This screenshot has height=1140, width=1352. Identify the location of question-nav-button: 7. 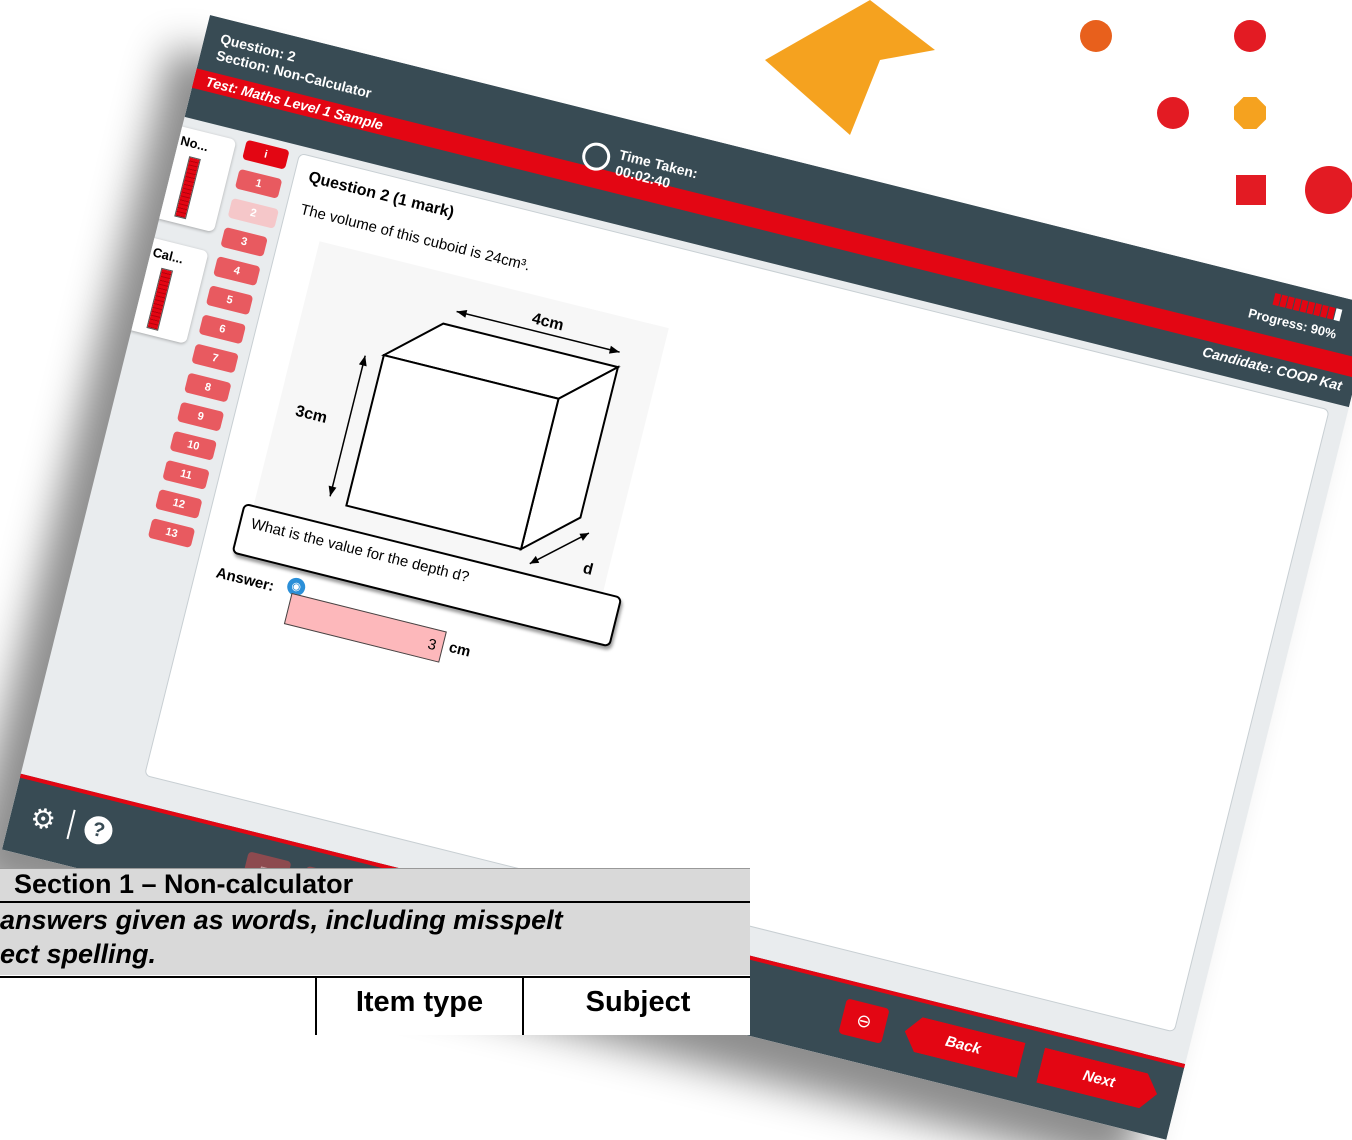
(215, 358).